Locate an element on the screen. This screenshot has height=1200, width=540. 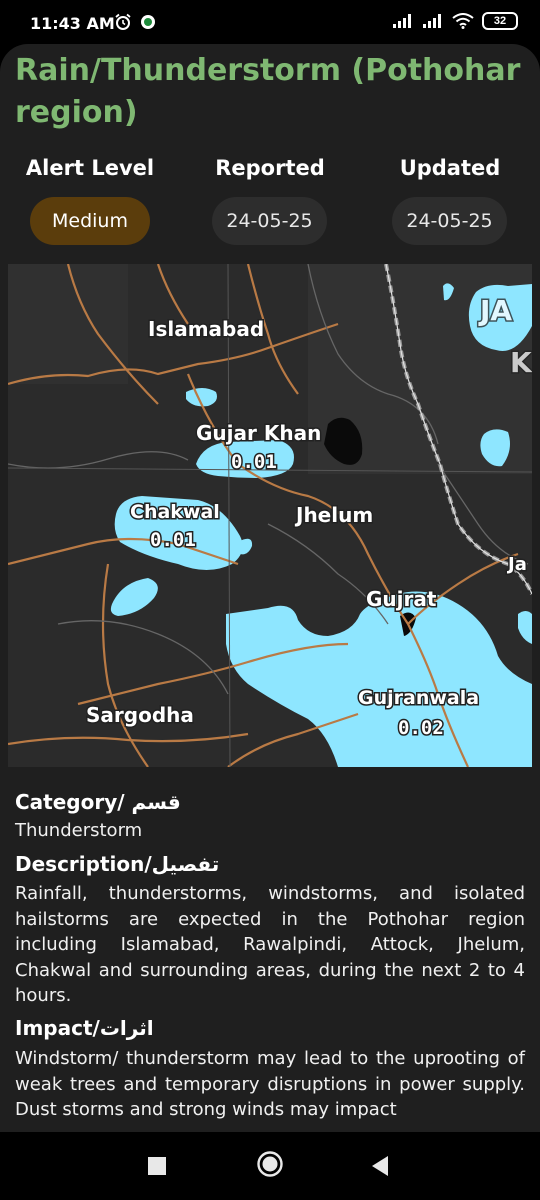
category-text: Thunderstorm is located at coordinates (79, 830).